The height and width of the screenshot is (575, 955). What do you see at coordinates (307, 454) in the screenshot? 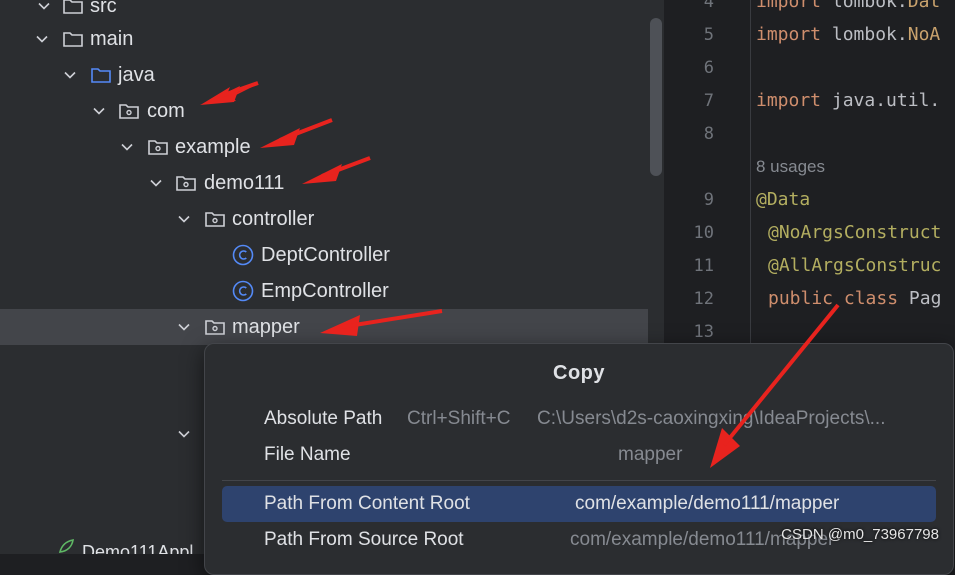
I see `menu-item-label: File Name` at bounding box center [307, 454].